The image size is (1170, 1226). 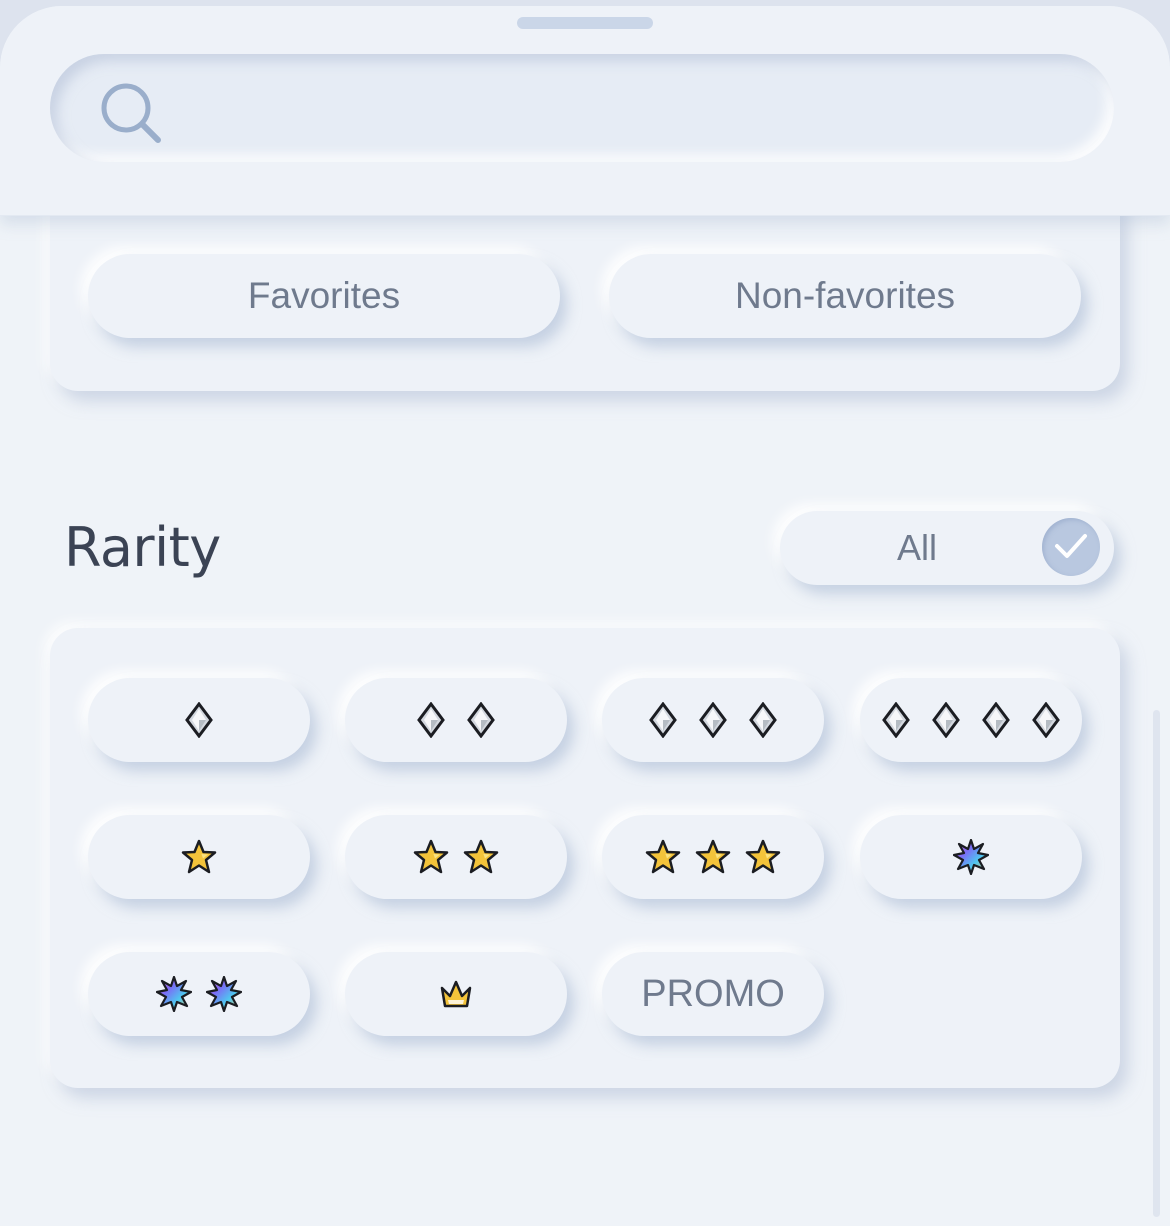 I want to click on non-favorites-button: Non-favorites, so click(x=845, y=296).